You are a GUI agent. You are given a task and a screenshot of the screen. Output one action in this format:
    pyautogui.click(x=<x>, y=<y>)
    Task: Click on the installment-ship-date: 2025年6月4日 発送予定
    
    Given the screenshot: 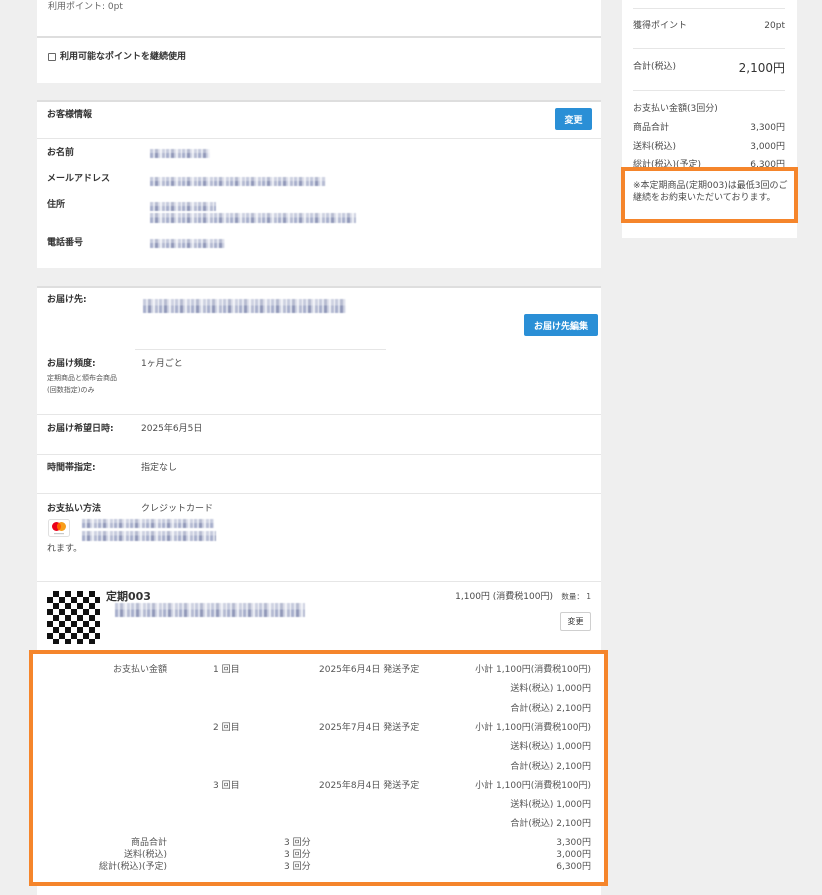 What is the action you would take?
    pyautogui.click(x=369, y=670)
    